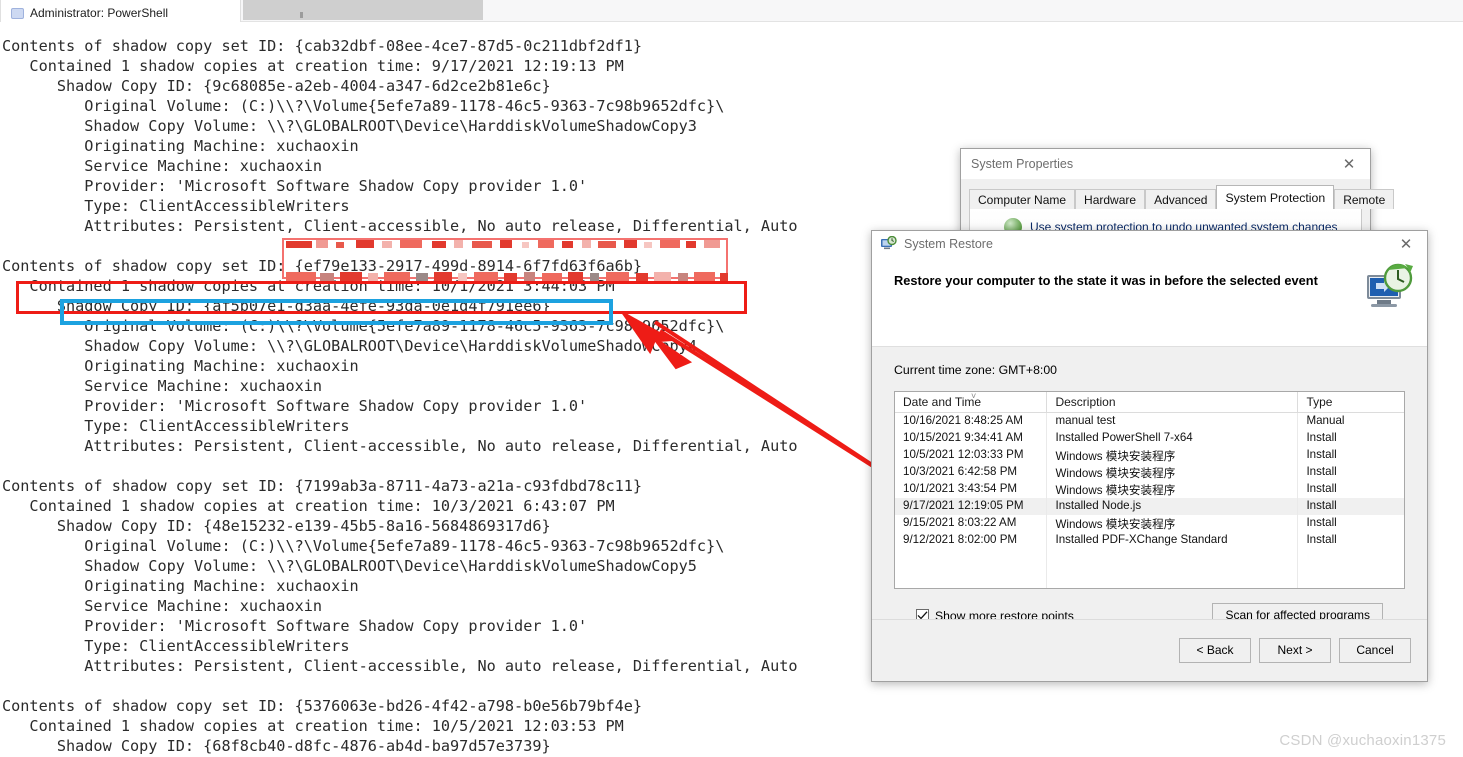 This screenshot has width=1463, height=757. What do you see at coordinates (971, 506) in the screenshot?
I see `cell-date: 9/17/2021 12:19:05 PM` at bounding box center [971, 506].